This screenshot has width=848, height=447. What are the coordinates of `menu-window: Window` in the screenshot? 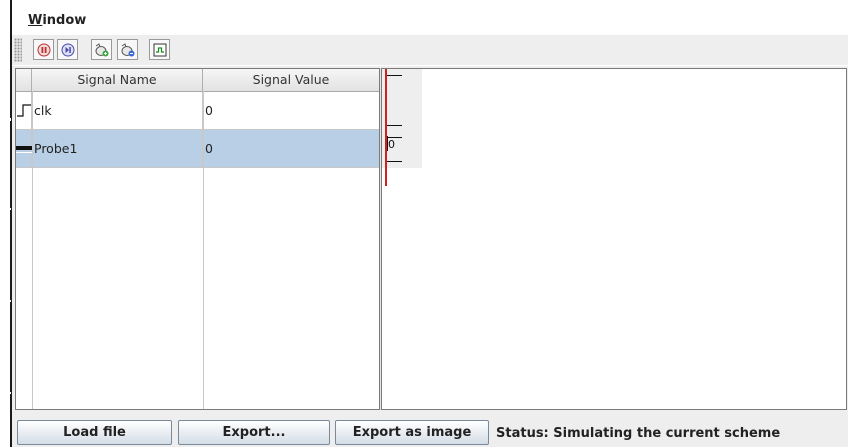 It's located at (57, 20).